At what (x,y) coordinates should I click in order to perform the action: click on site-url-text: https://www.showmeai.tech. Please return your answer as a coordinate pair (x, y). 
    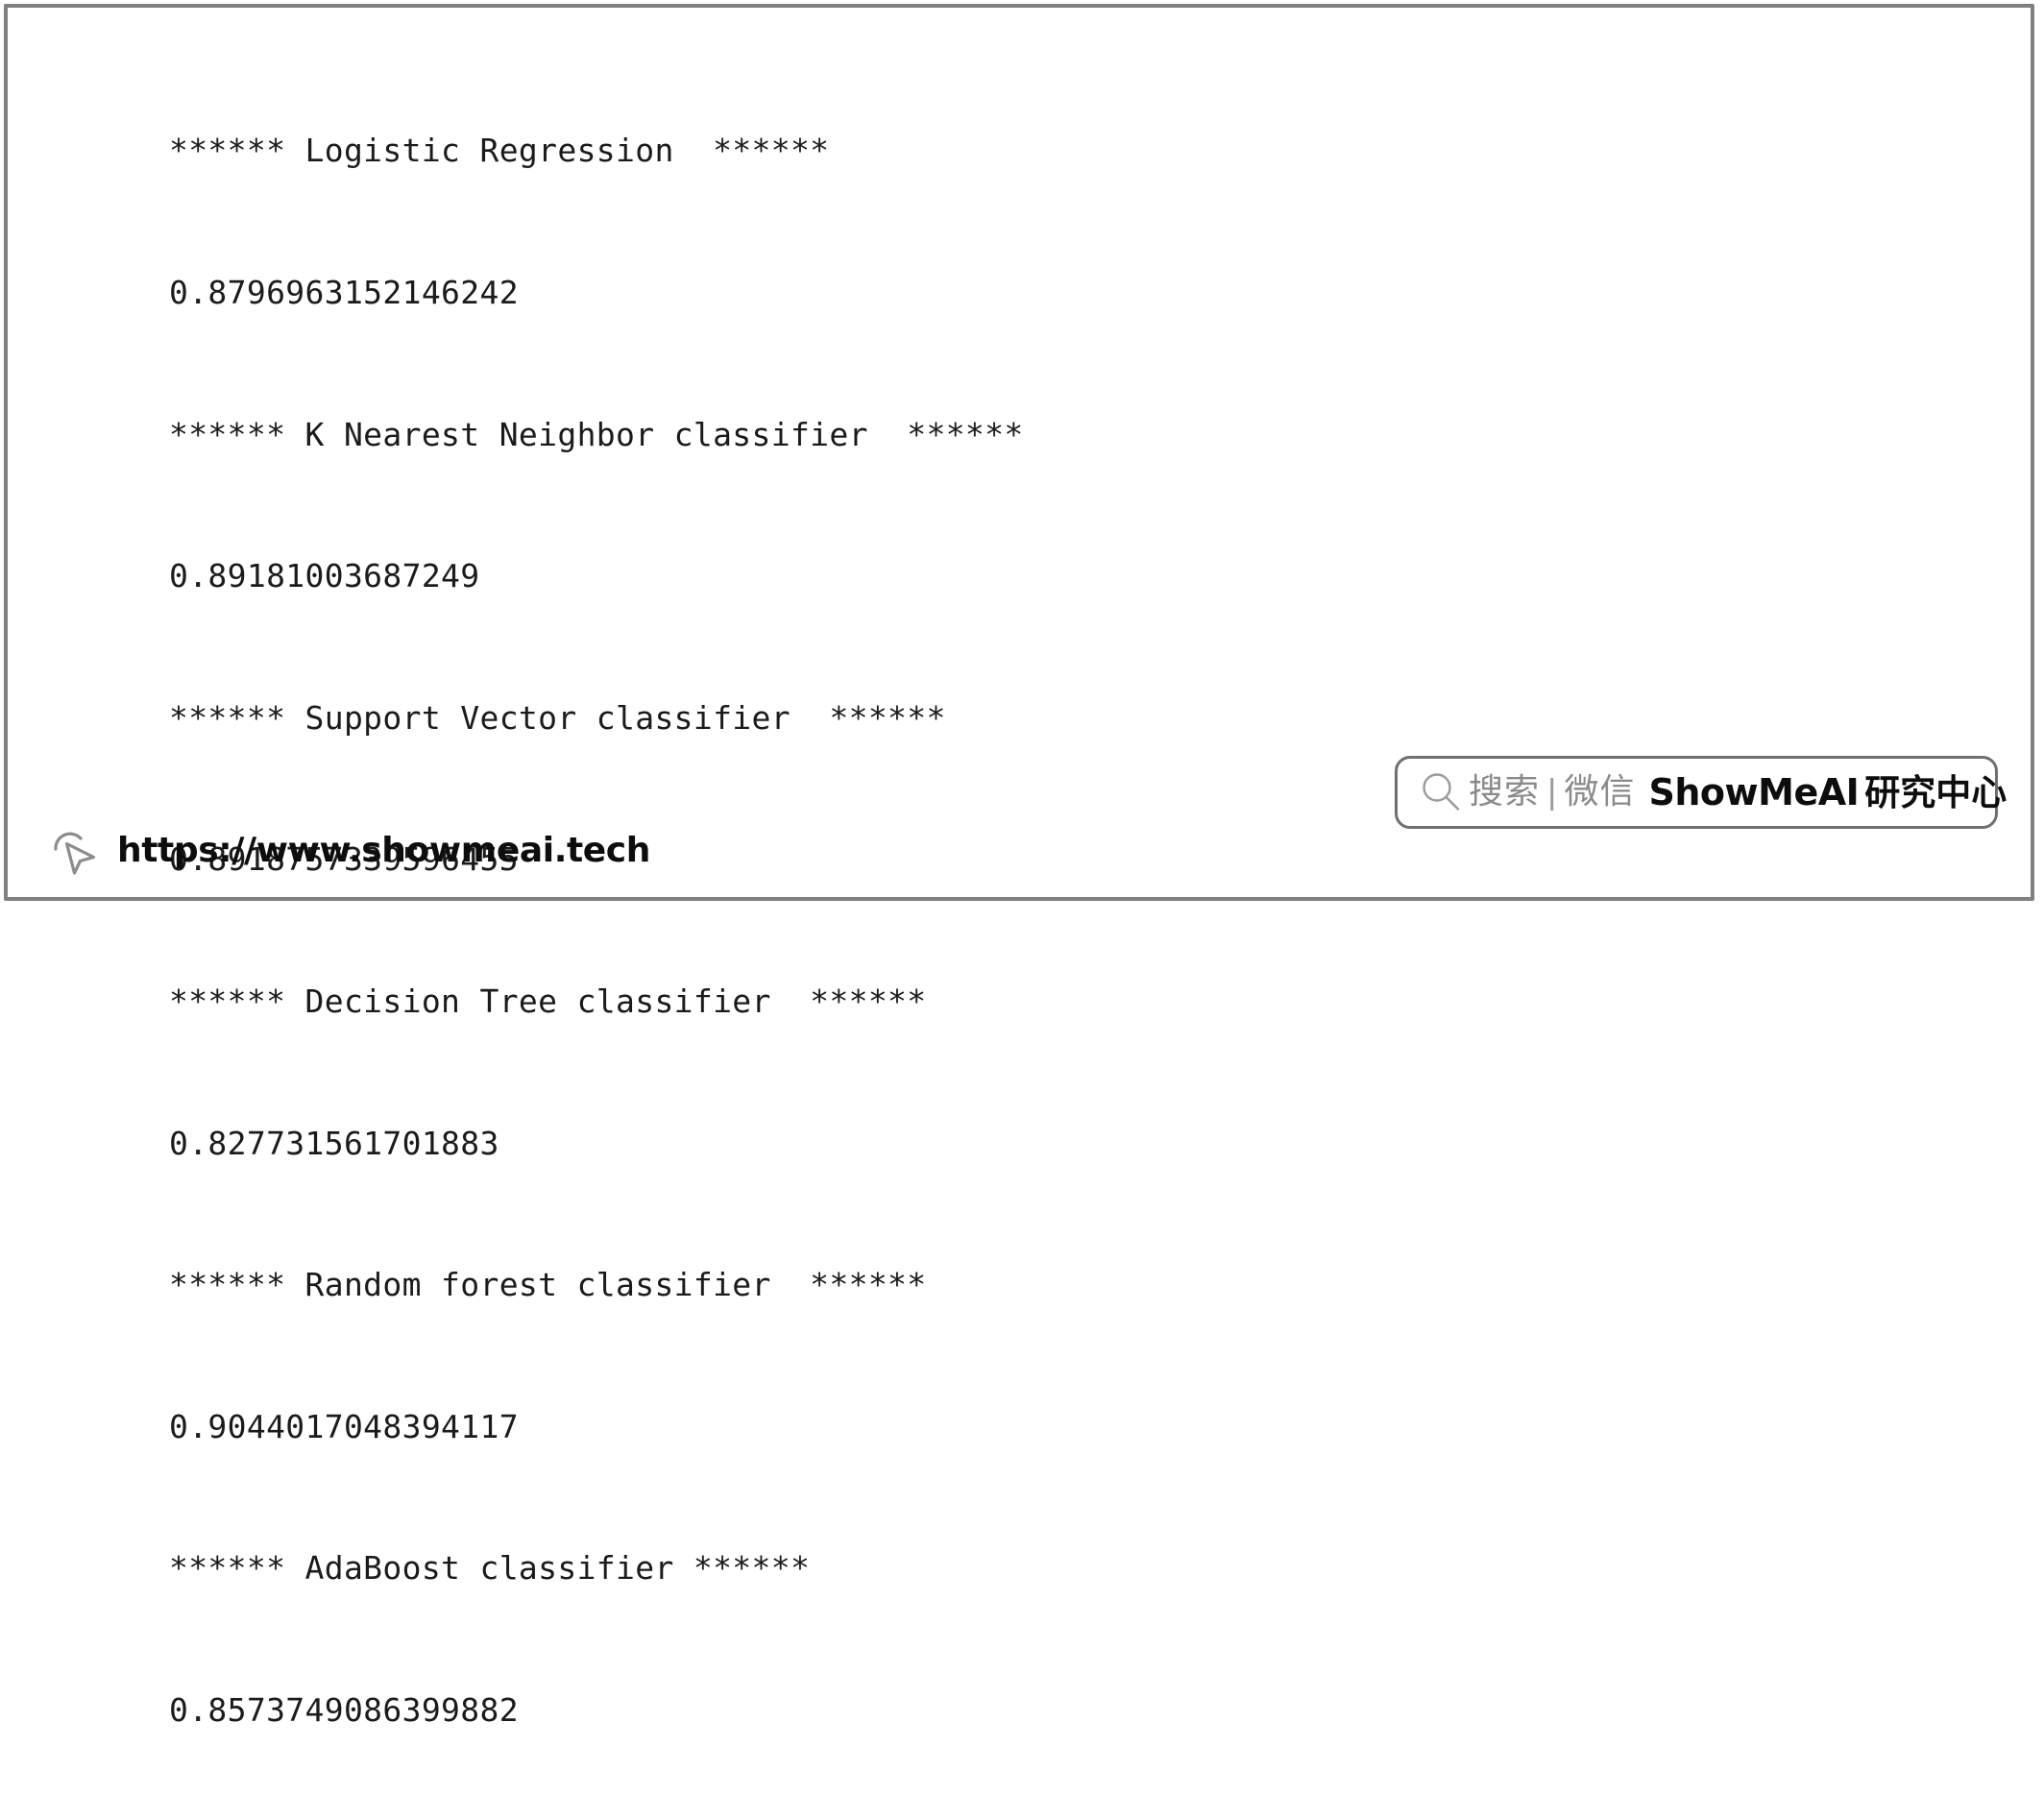
    Looking at the image, I should click on (383, 851).